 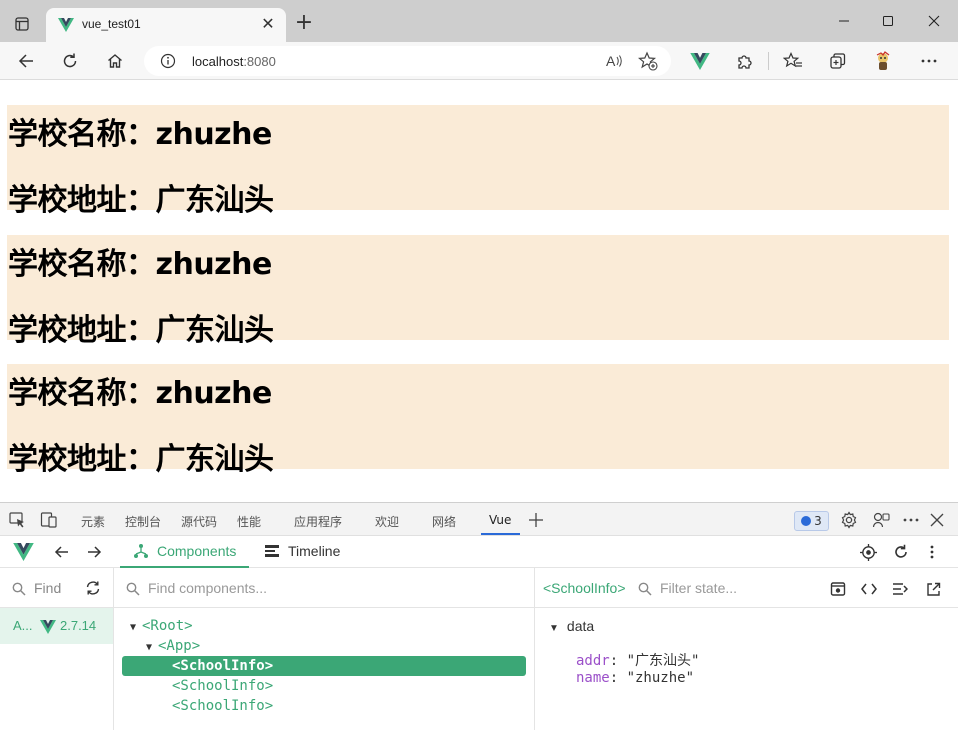 What do you see at coordinates (849, 520) in the screenshot?
I see `settings-gear-icon` at bounding box center [849, 520].